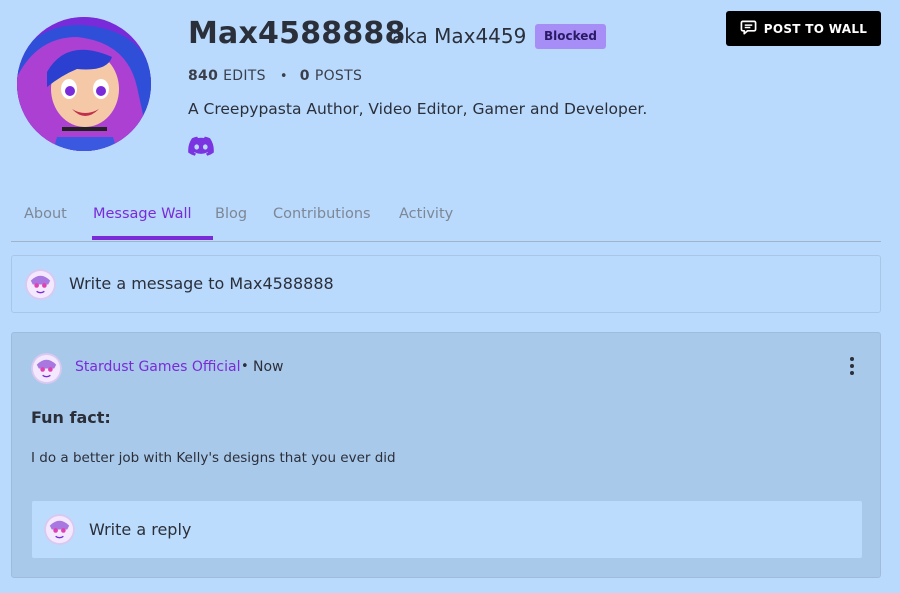 Image resolution: width=900 pixels, height=593 pixels. I want to click on tab-about: About, so click(45, 224).